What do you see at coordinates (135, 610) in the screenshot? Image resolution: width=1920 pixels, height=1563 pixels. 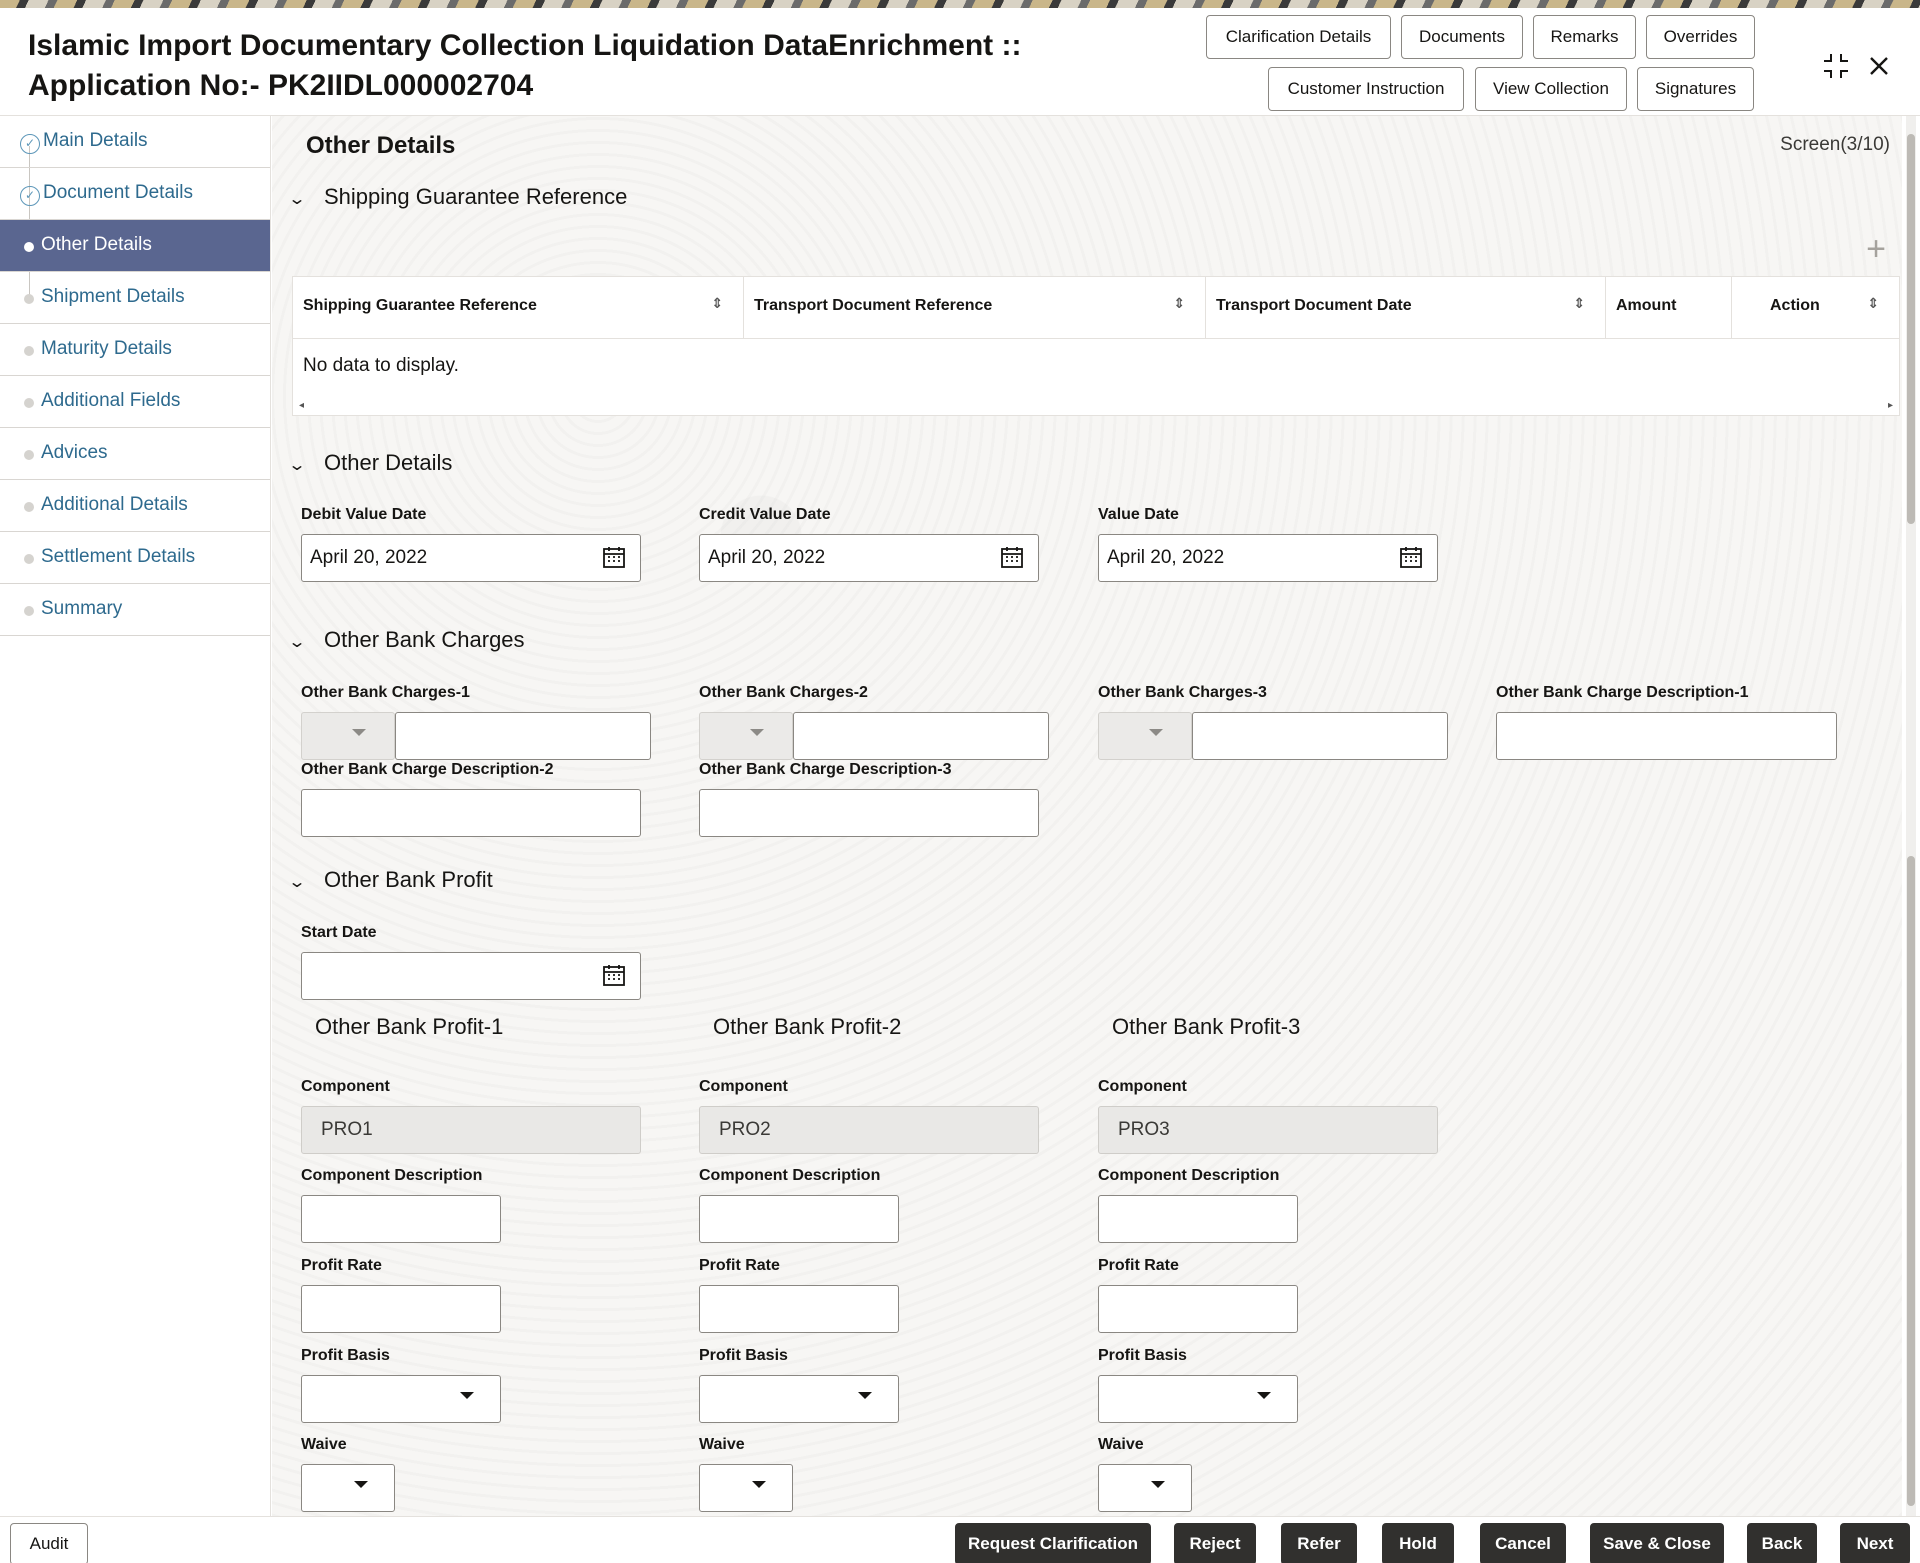 I see `sidebar-item-summary: Summary` at bounding box center [135, 610].